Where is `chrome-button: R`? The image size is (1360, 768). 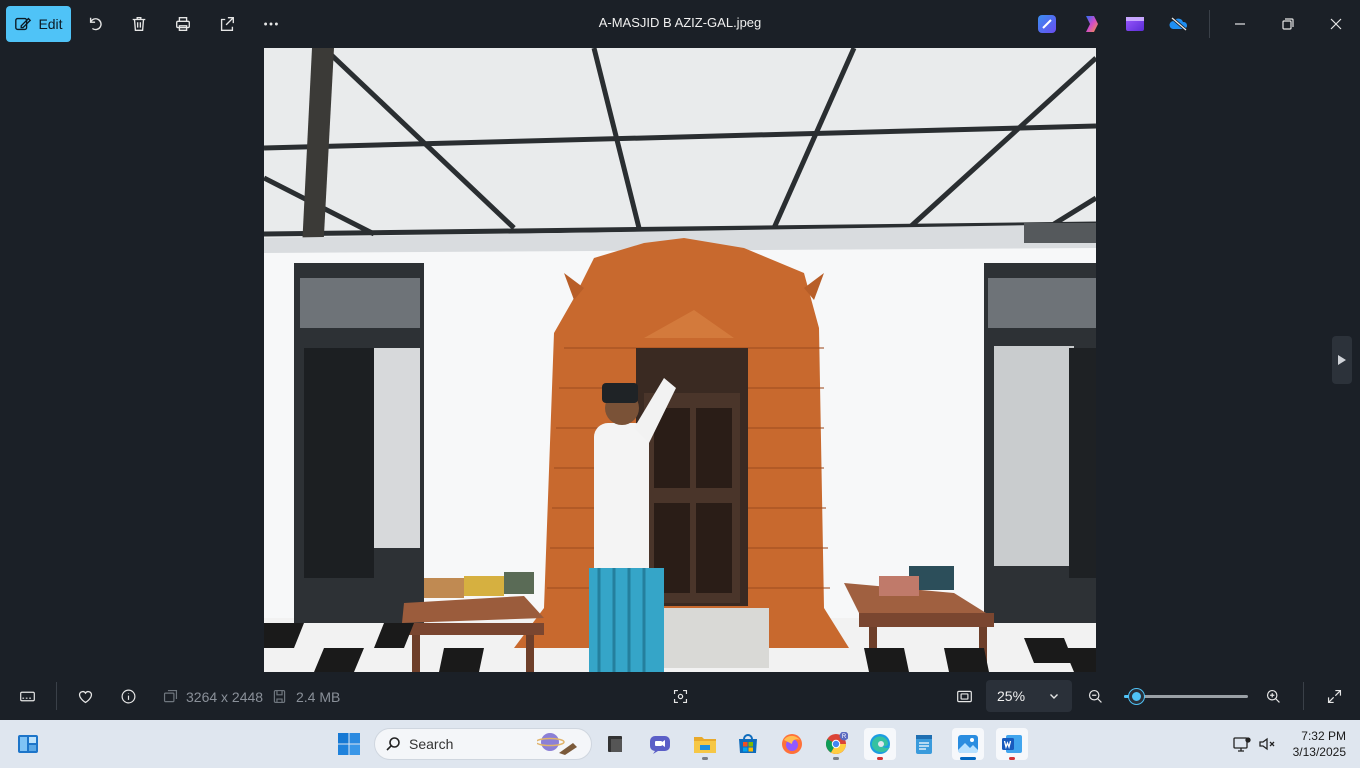
chrome-button: R is located at coordinates (836, 744).